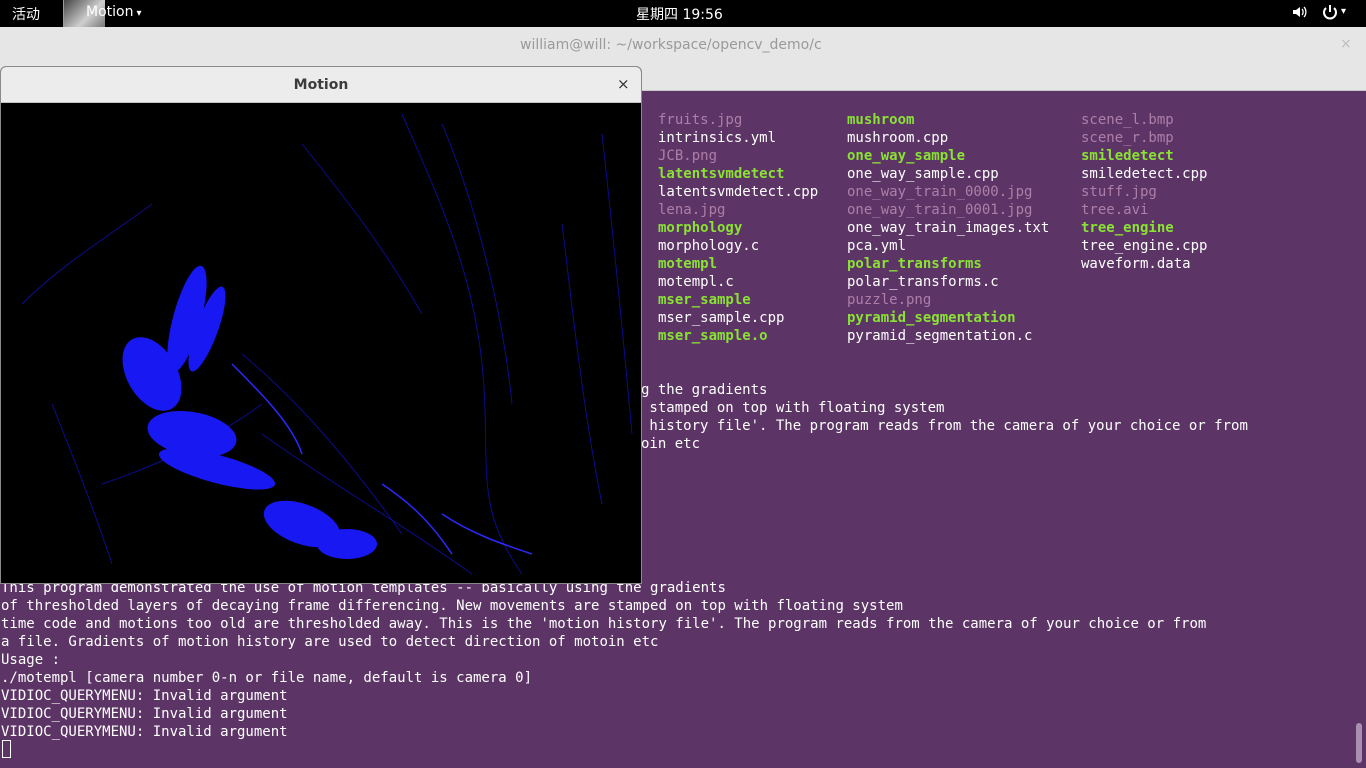  What do you see at coordinates (688, 156) in the screenshot?
I see `file-entry: JCB.png` at bounding box center [688, 156].